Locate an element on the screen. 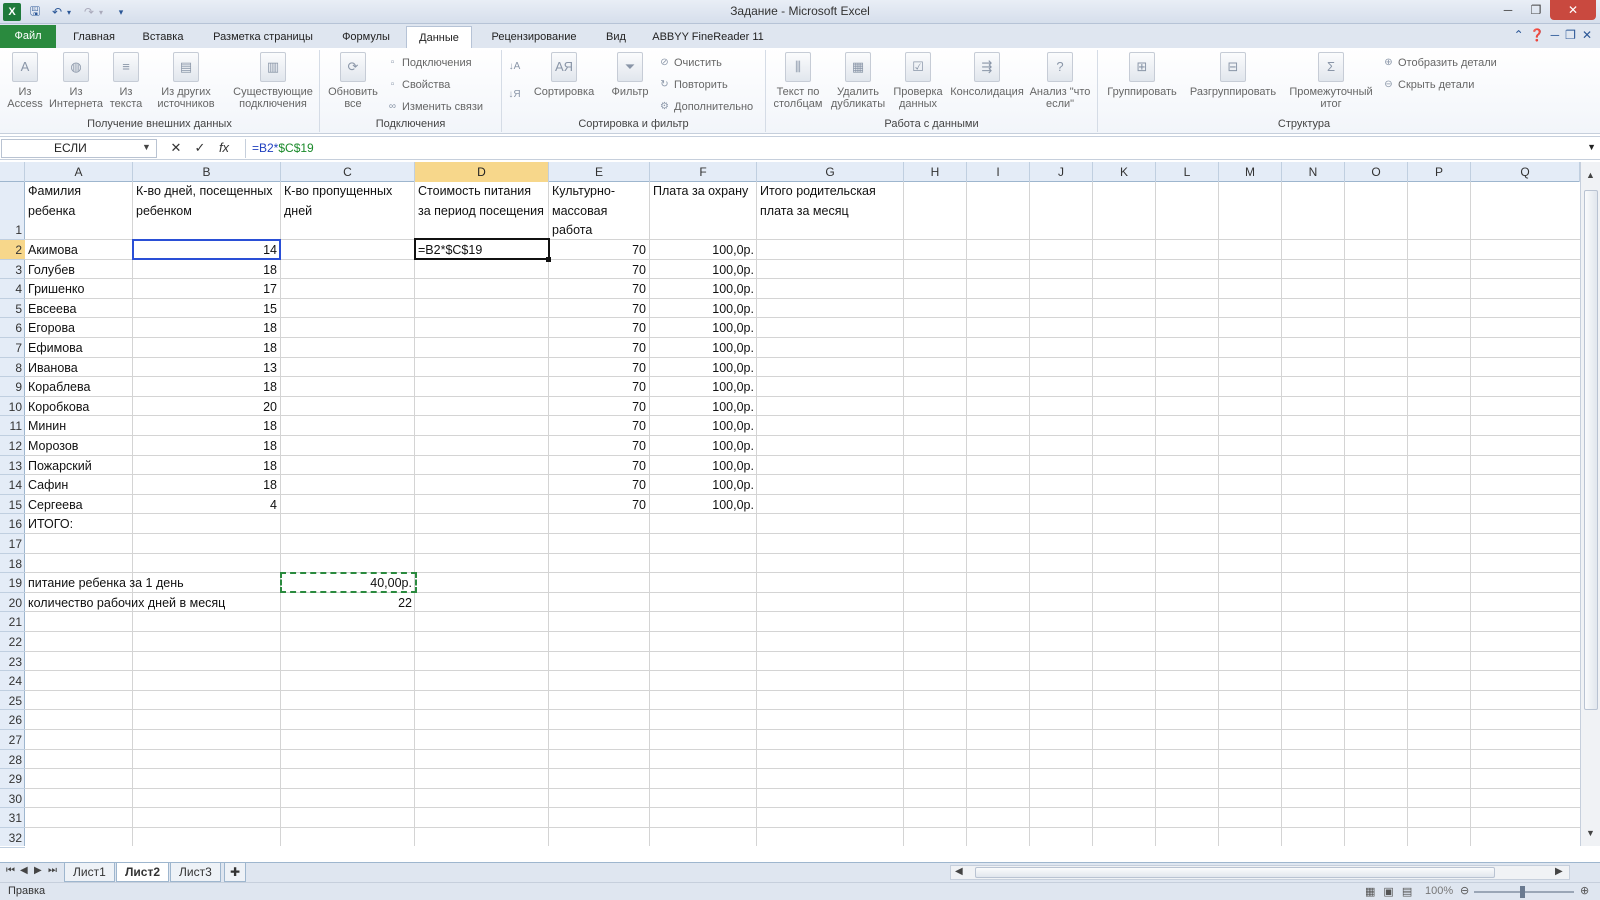 This screenshot has height=900, width=1600. hide-detail-button: ⊖ Скрыть детали is located at coordinates (1428, 84).